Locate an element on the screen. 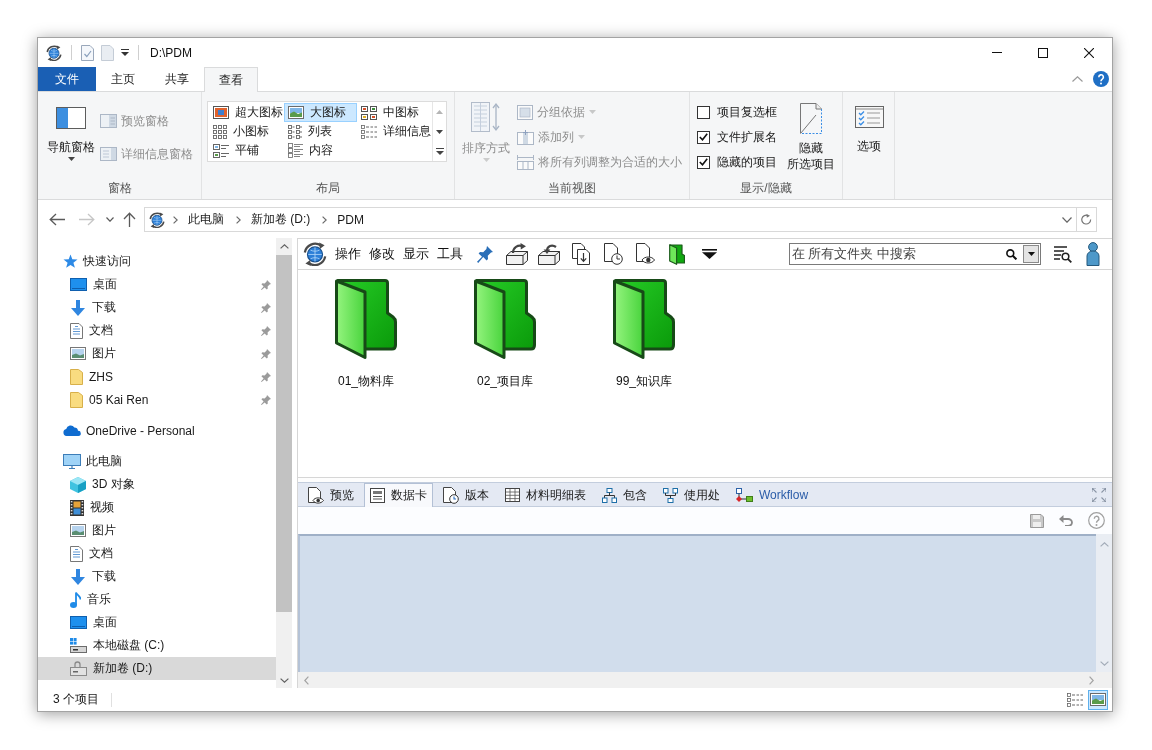  nav-item: OneDrive - Personal is located at coordinates (157, 430).